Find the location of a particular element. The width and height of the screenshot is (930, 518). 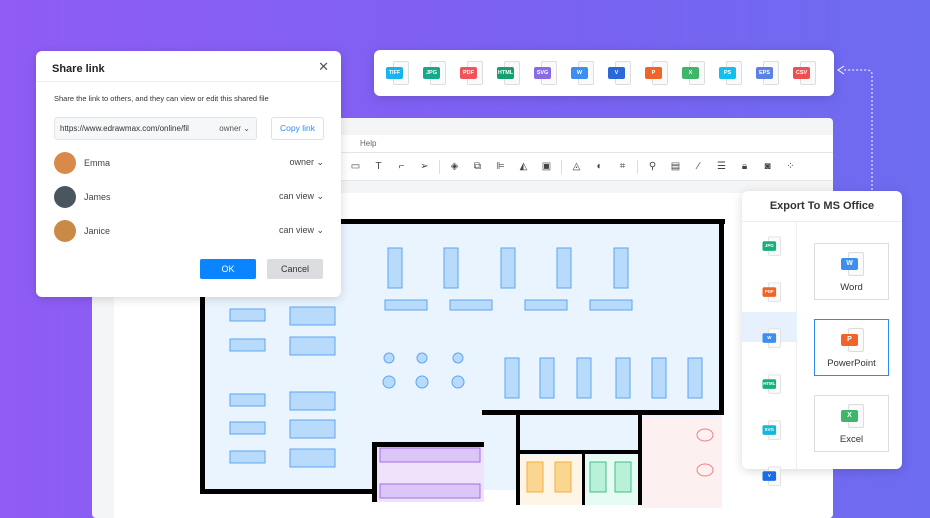

powerpoint-icon: P is located at coordinates (853, 340).